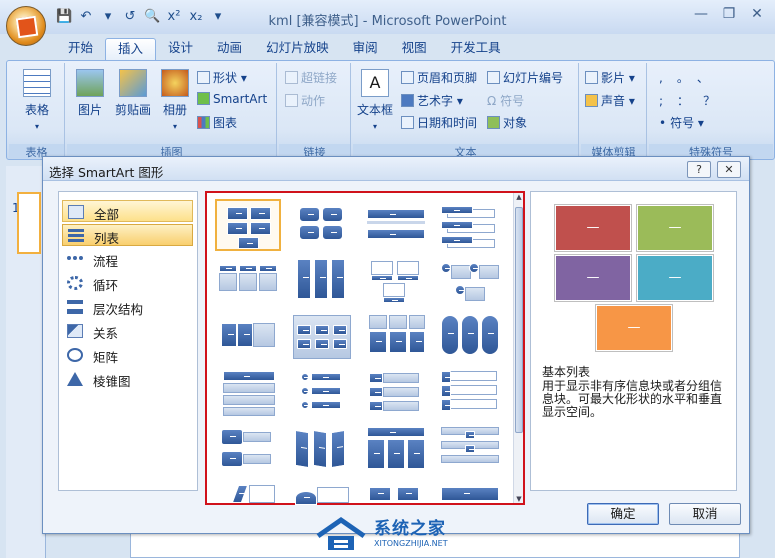  What do you see at coordinates (127, 355) in the screenshot?
I see `category-matrix: 矩阵` at bounding box center [127, 355].